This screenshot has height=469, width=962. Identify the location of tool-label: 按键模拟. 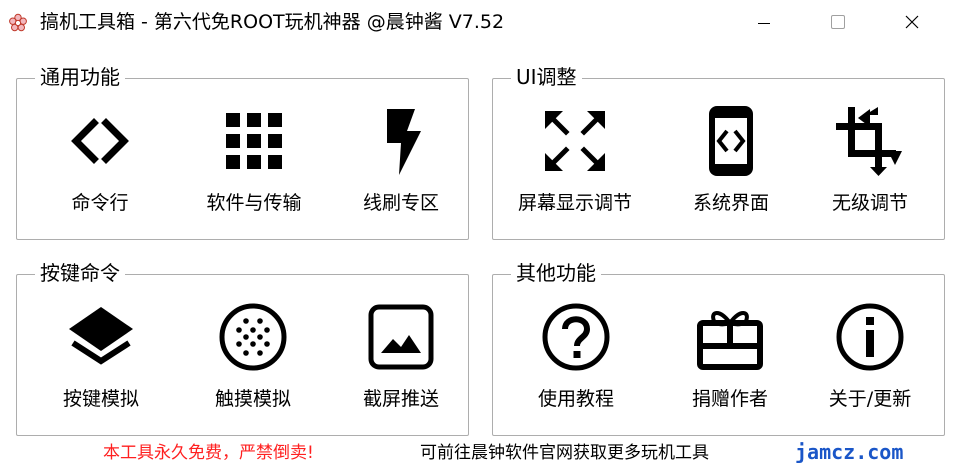
(100, 399).